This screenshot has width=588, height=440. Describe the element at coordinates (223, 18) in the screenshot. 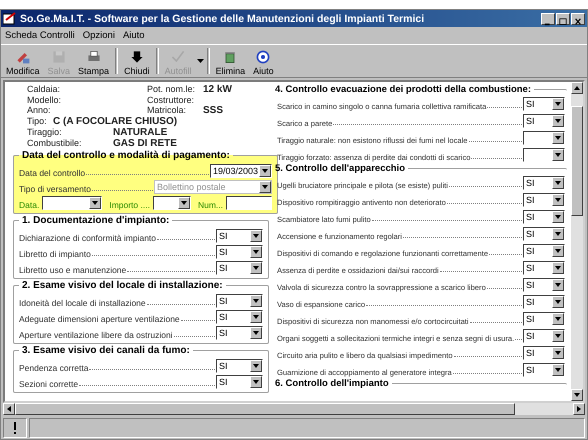

I see `window-title: So.Ge.Ma.I.T. - Software per la Gestione delle Manutenzioni degli Impianti Termici` at that location.